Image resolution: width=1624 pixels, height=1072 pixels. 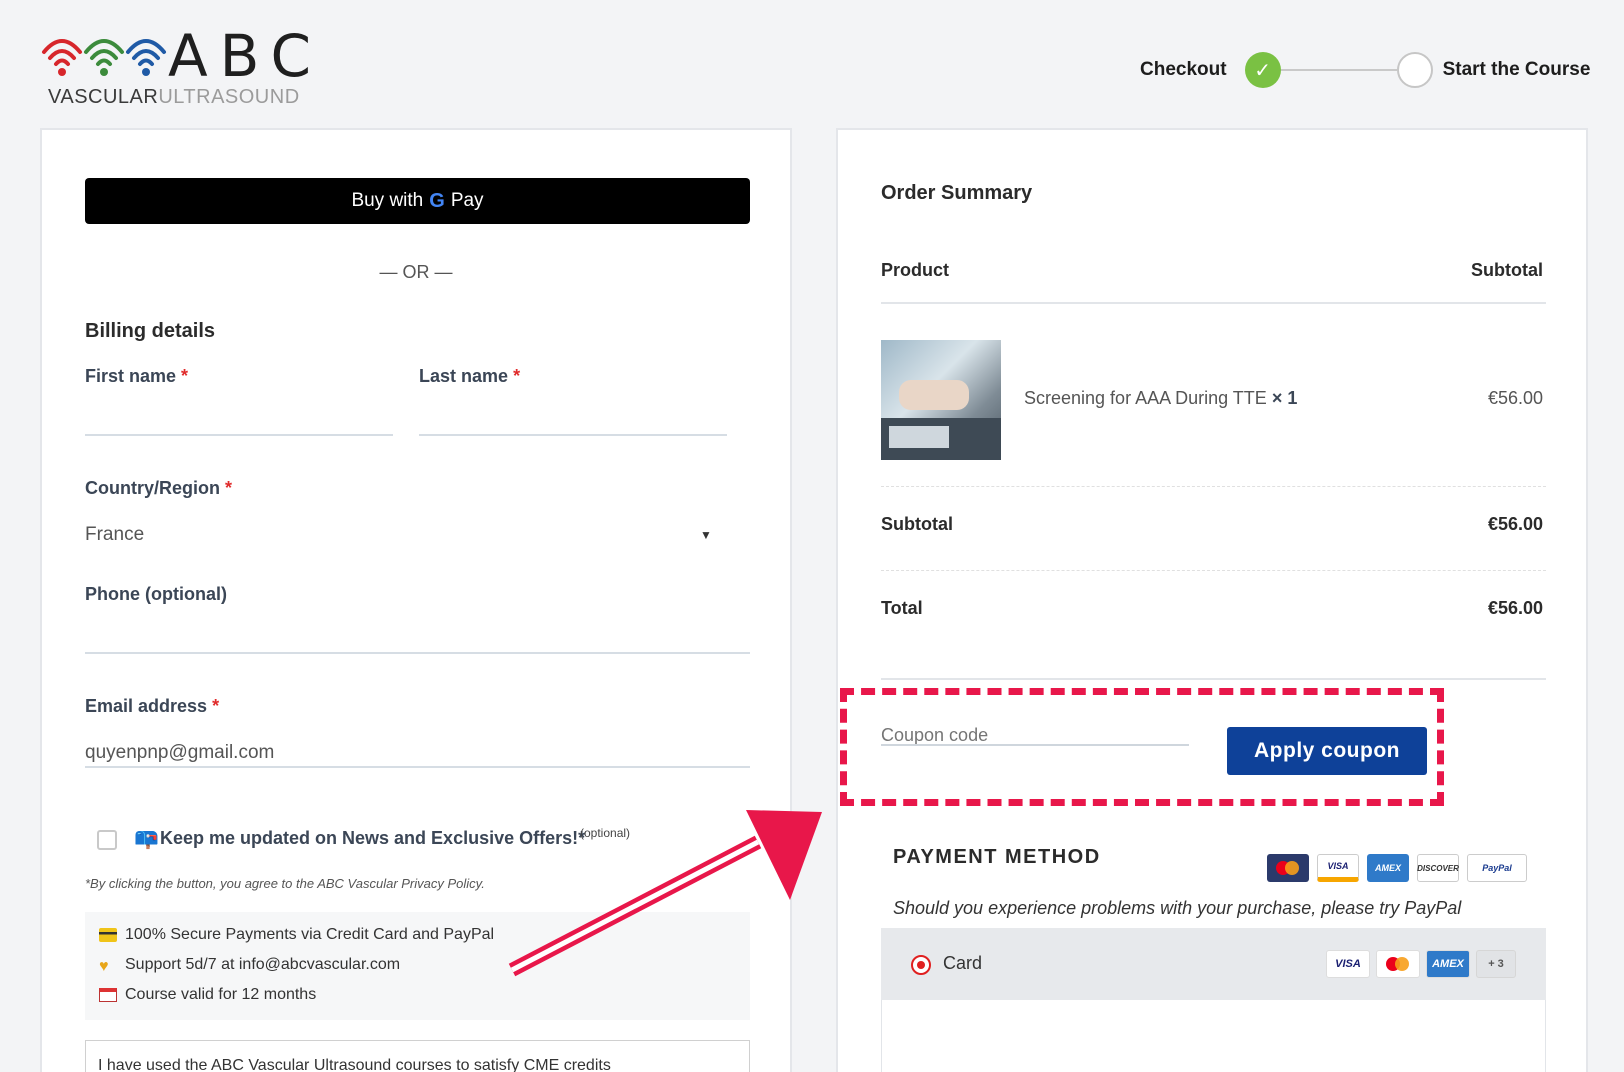 I want to click on card-brand-icons: VISA AMEX + 3, so click(x=1421, y=964).